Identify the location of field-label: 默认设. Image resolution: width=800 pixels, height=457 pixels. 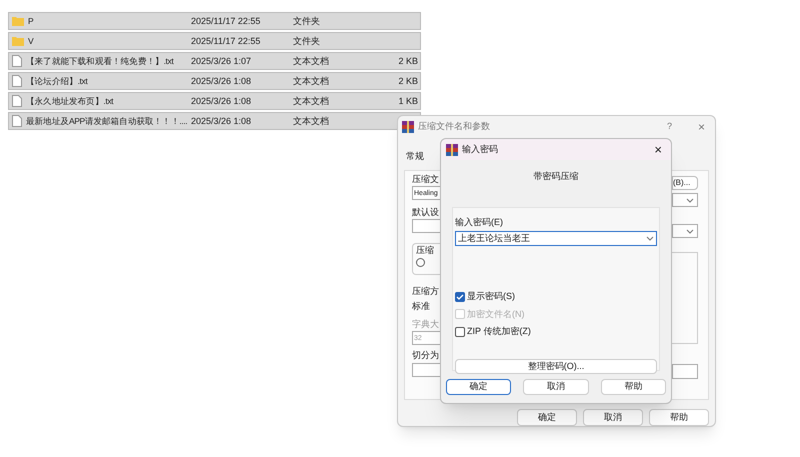
(426, 213).